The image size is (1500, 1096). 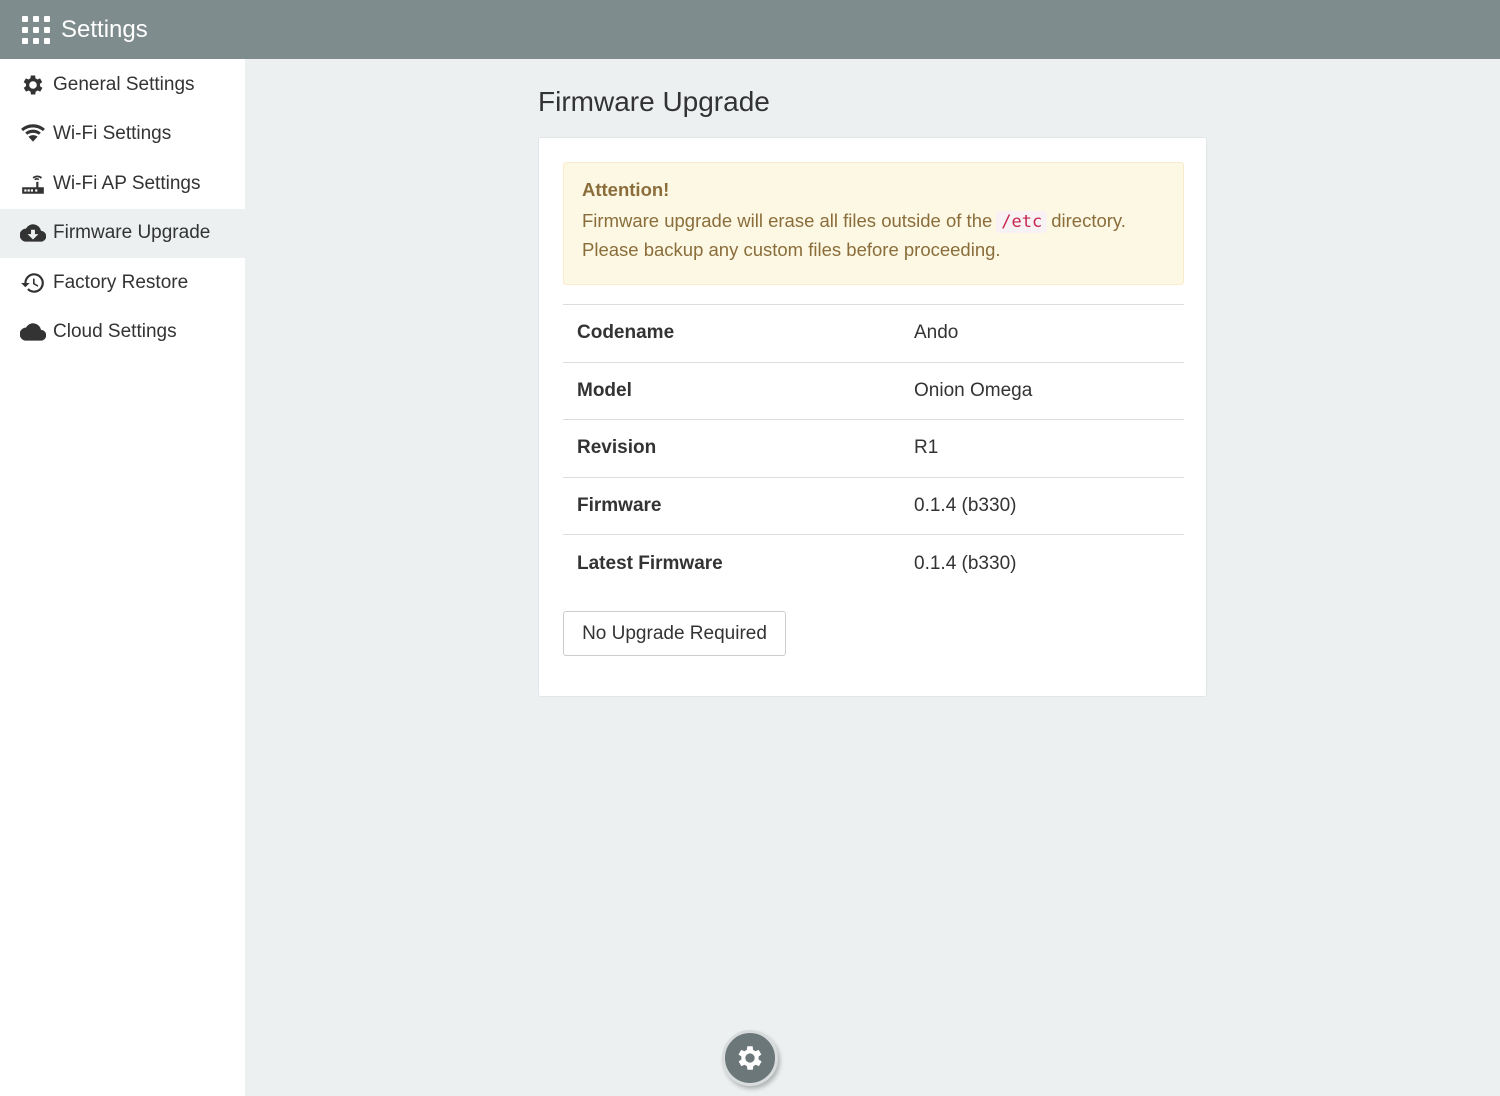 What do you see at coordinates (626, 333) in the screenshot?
I see `info-key: Codename` at bounding box center [626, 333].